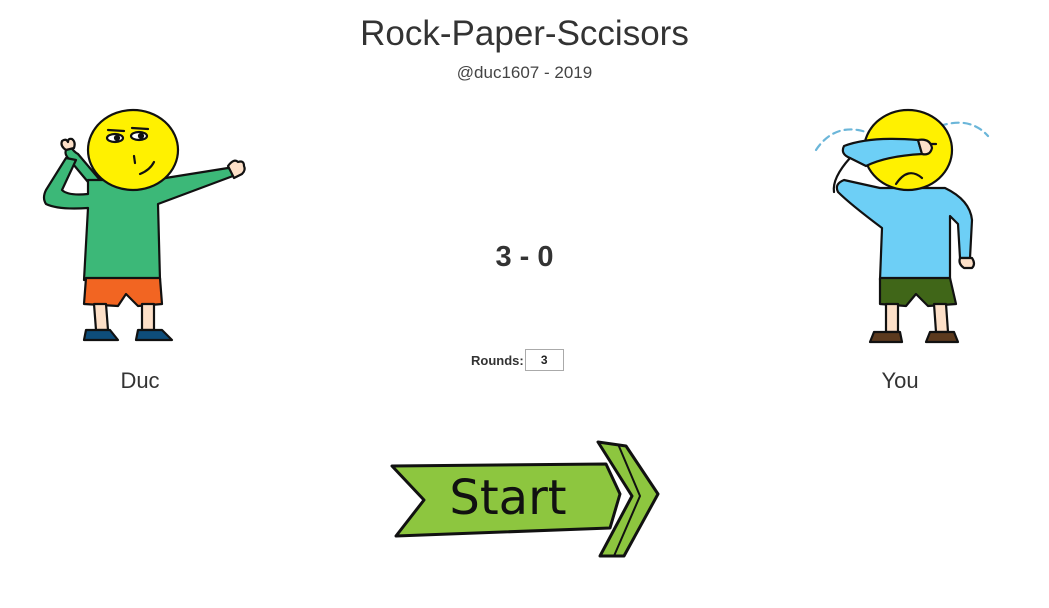 The height and width of the screenshot is (608, 1049). What do you see at coordinates (140, 380) in the screenshot?
I see `player-left-name: Duc` at bounding box center [140, 380].